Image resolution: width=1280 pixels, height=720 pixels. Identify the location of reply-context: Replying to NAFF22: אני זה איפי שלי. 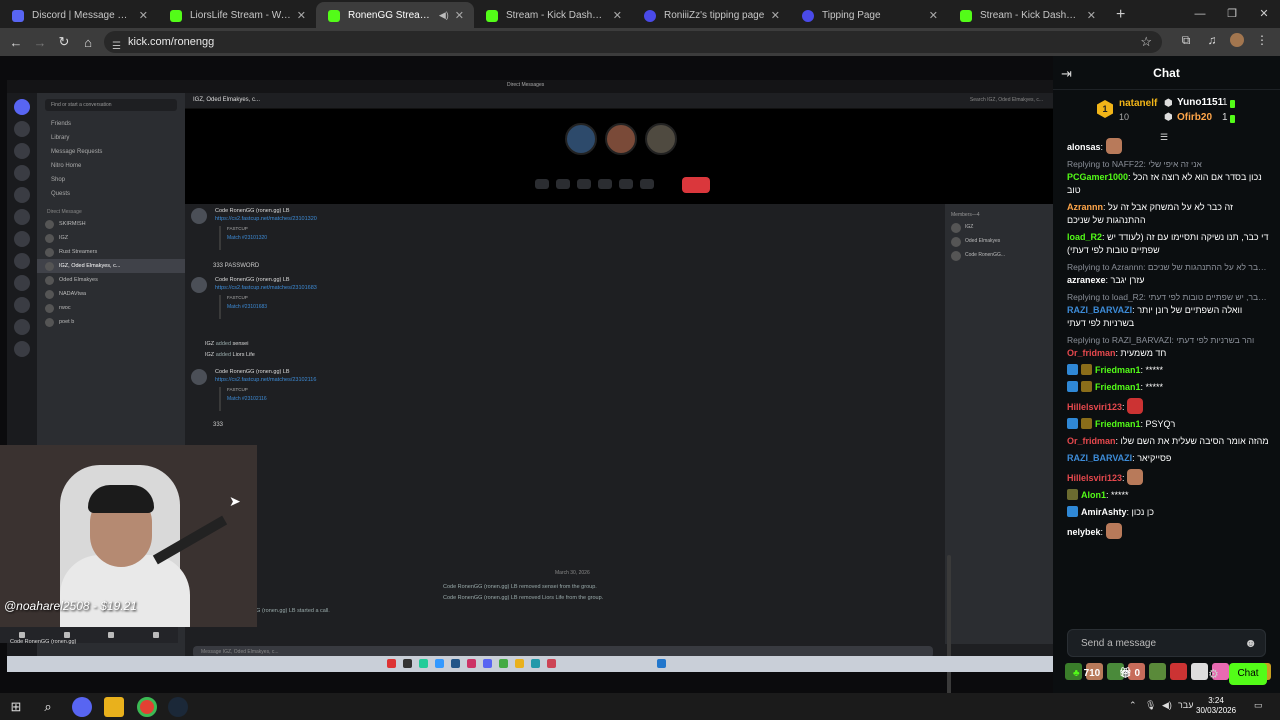
(1134, 164).